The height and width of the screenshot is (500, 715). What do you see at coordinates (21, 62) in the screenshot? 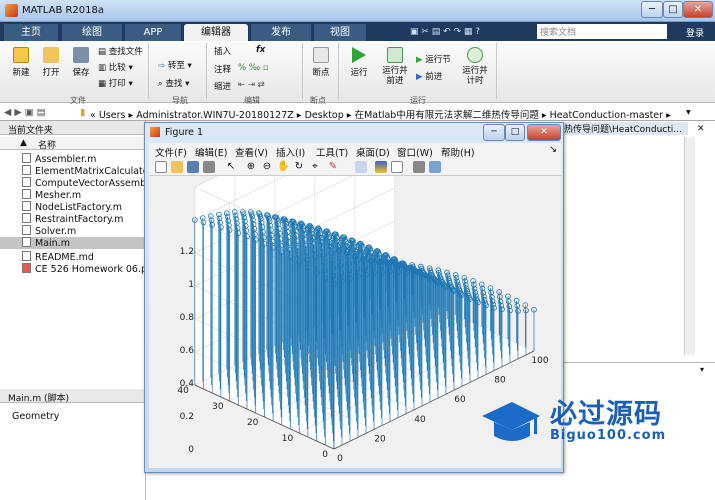
I see `new-button: 新建` at bounding box center [21, 62].